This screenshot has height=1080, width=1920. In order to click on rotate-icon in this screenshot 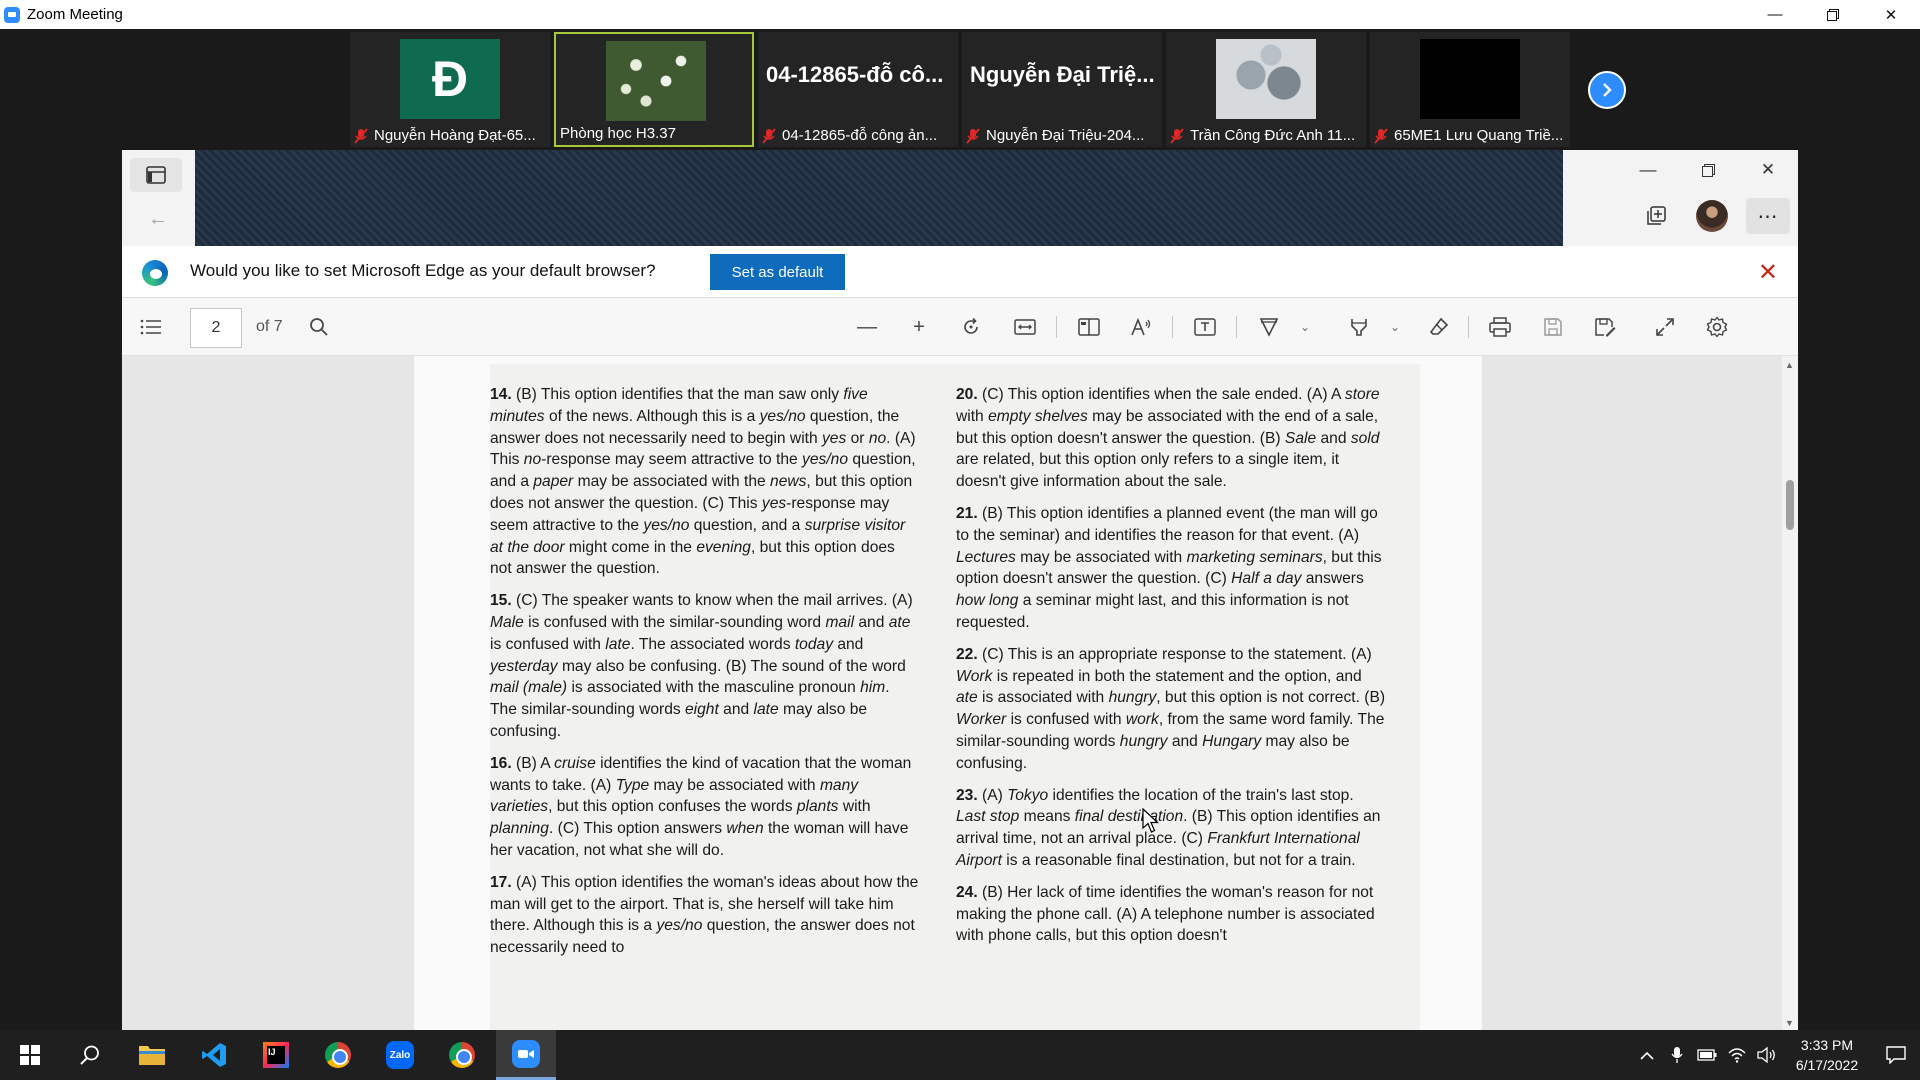, I will do `click(971, 327)`.